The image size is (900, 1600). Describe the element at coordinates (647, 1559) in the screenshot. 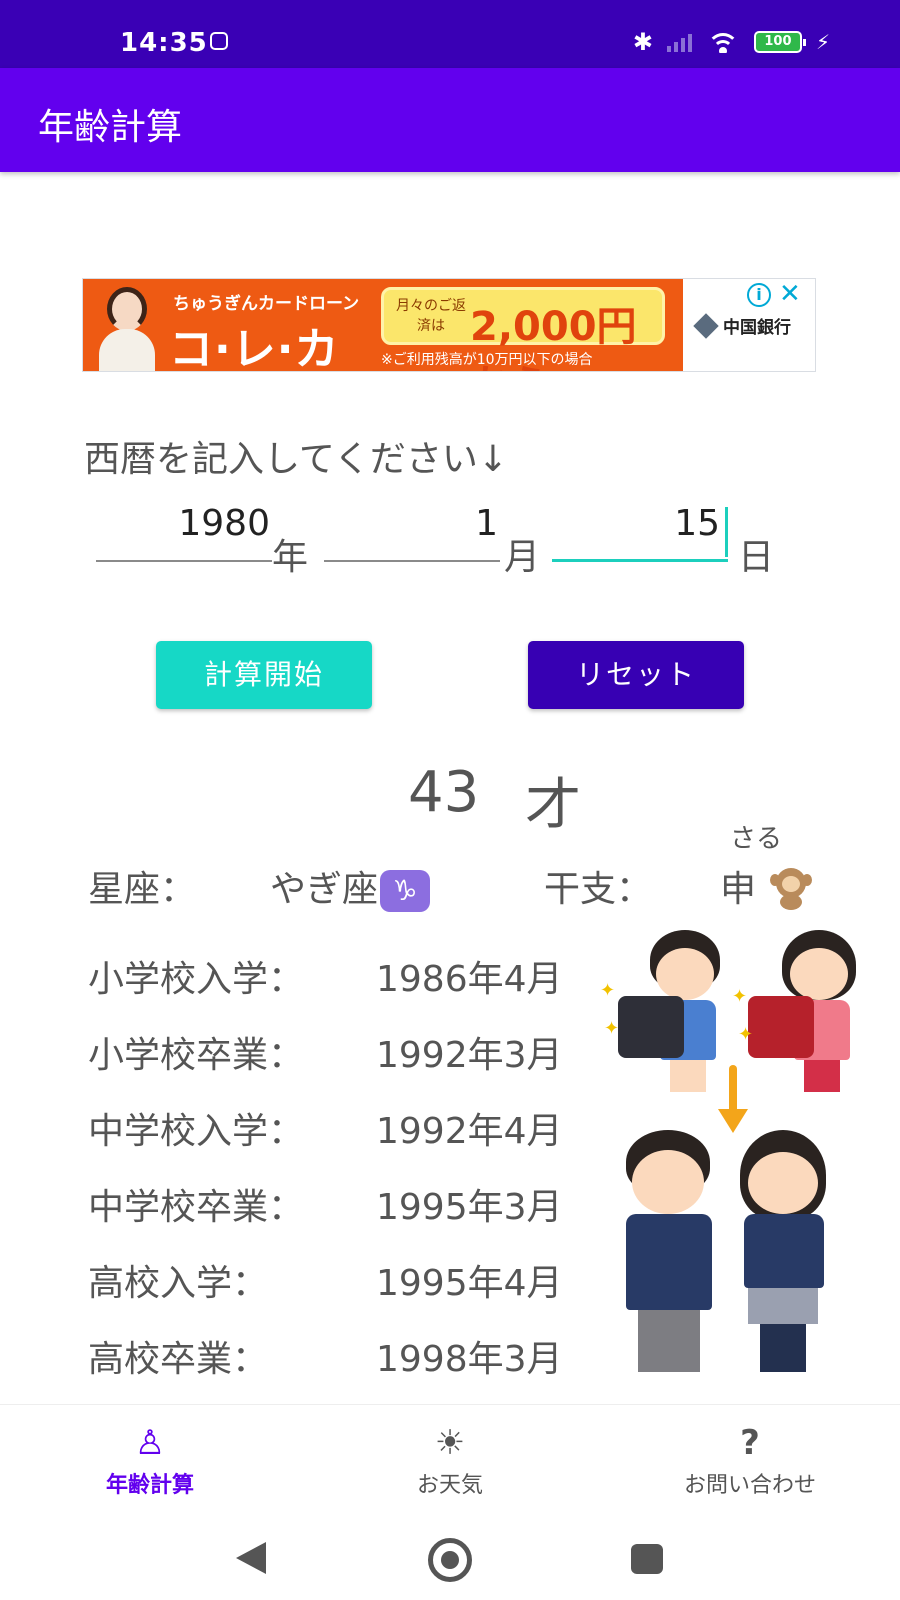

I see `recent-apps-icon` at that location.